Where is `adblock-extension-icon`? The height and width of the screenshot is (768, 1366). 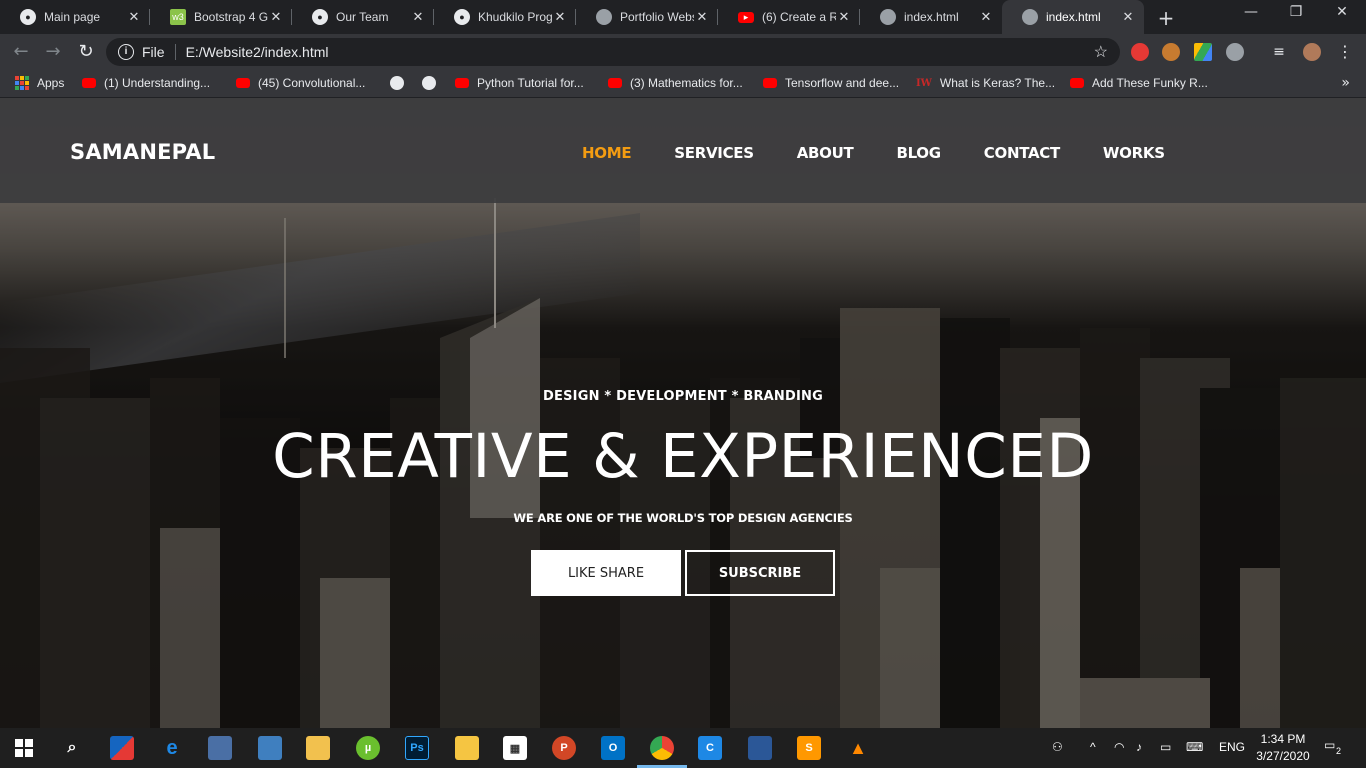 adblock-extension-icon is located at coordinates (1140, 52).